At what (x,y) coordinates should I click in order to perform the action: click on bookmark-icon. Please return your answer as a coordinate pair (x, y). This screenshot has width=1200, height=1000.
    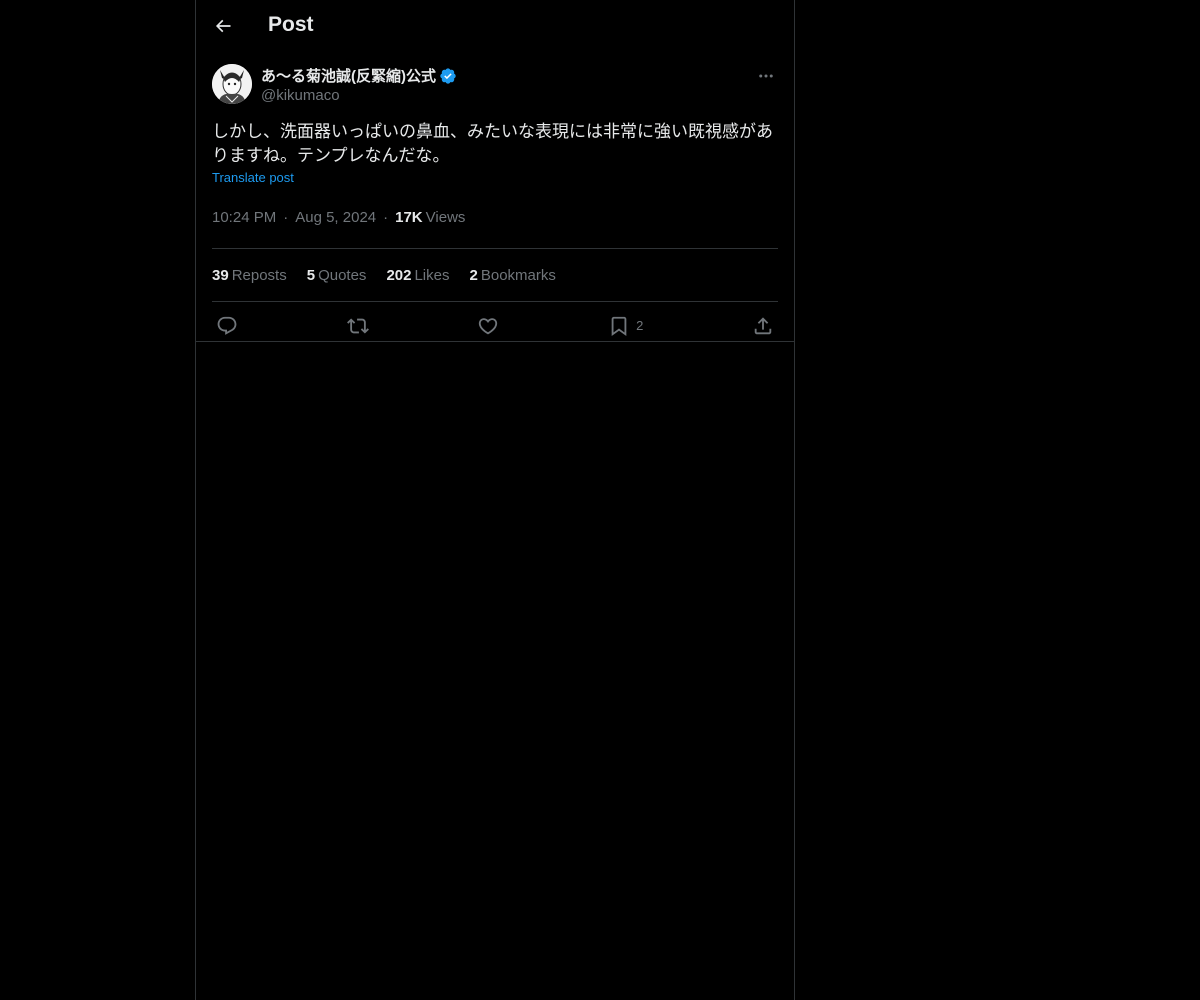
    Looking at the image, I should click on (619, 326).